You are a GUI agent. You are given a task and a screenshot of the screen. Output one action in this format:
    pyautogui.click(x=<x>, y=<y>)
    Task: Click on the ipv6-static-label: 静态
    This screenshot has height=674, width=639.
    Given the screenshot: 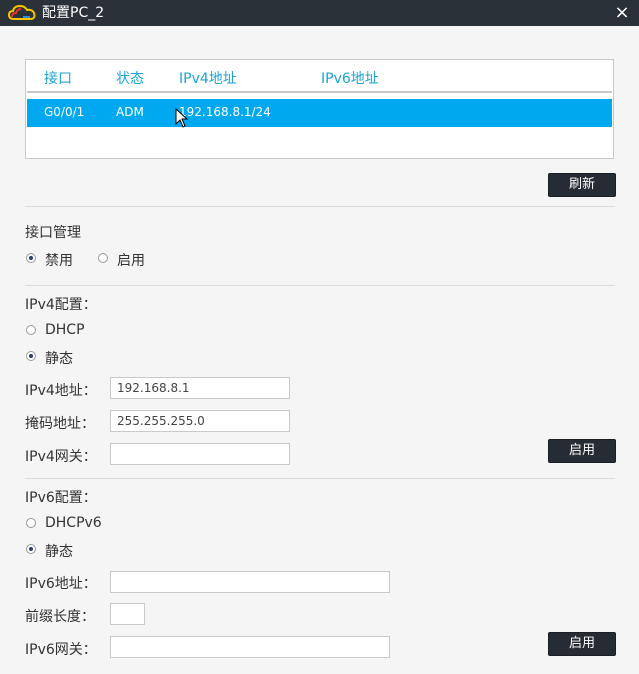 What is the action you would take?
    pyautogui.click(x=59, y=552)
    